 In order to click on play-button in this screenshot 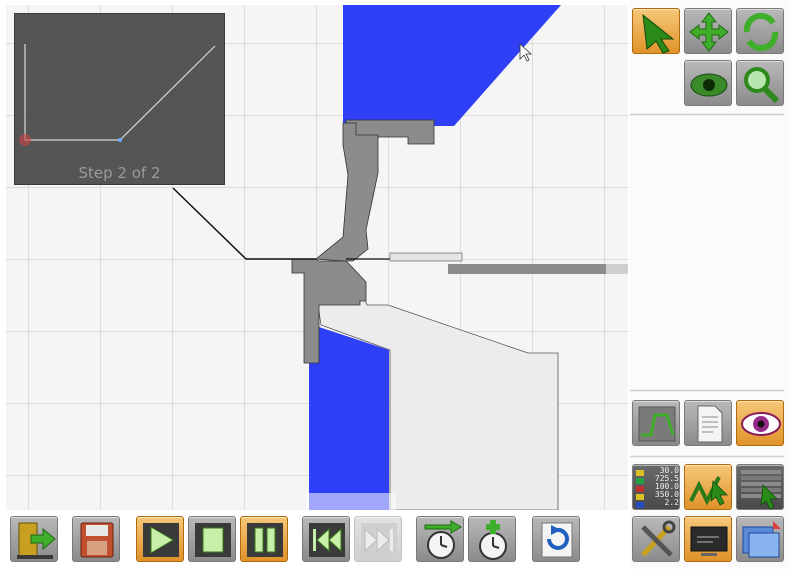, I will do `click(160, 539)`.